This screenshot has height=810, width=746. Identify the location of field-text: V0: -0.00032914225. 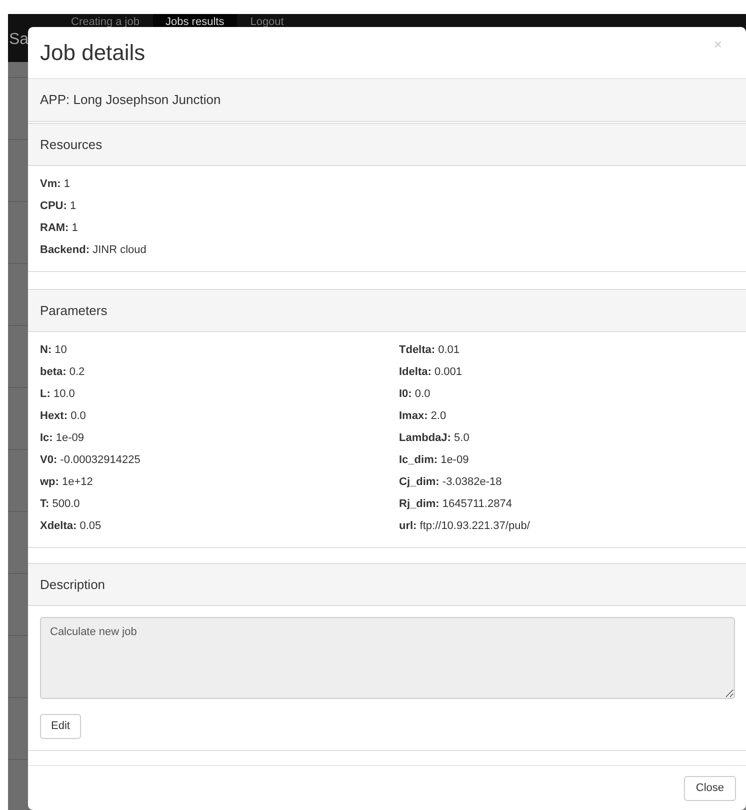
(91, 460).